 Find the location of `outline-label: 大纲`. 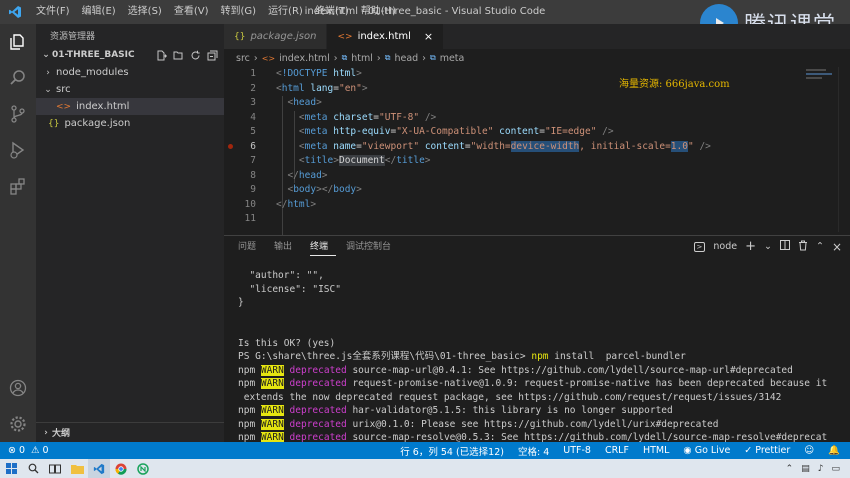

outline-label: 大纲 is located at coordinates (61, 434).